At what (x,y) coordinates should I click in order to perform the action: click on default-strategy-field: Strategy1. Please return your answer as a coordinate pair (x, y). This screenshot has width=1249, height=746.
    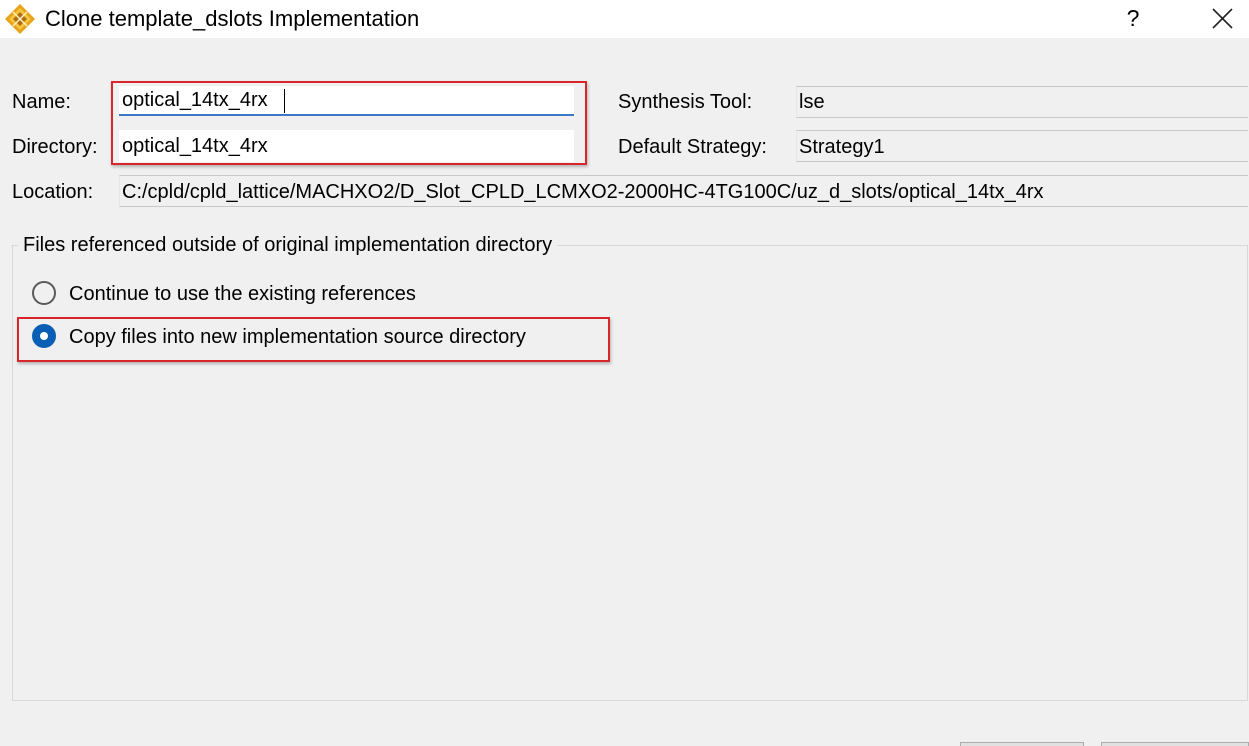
    Looking at the image, I should click on (1022, 146).